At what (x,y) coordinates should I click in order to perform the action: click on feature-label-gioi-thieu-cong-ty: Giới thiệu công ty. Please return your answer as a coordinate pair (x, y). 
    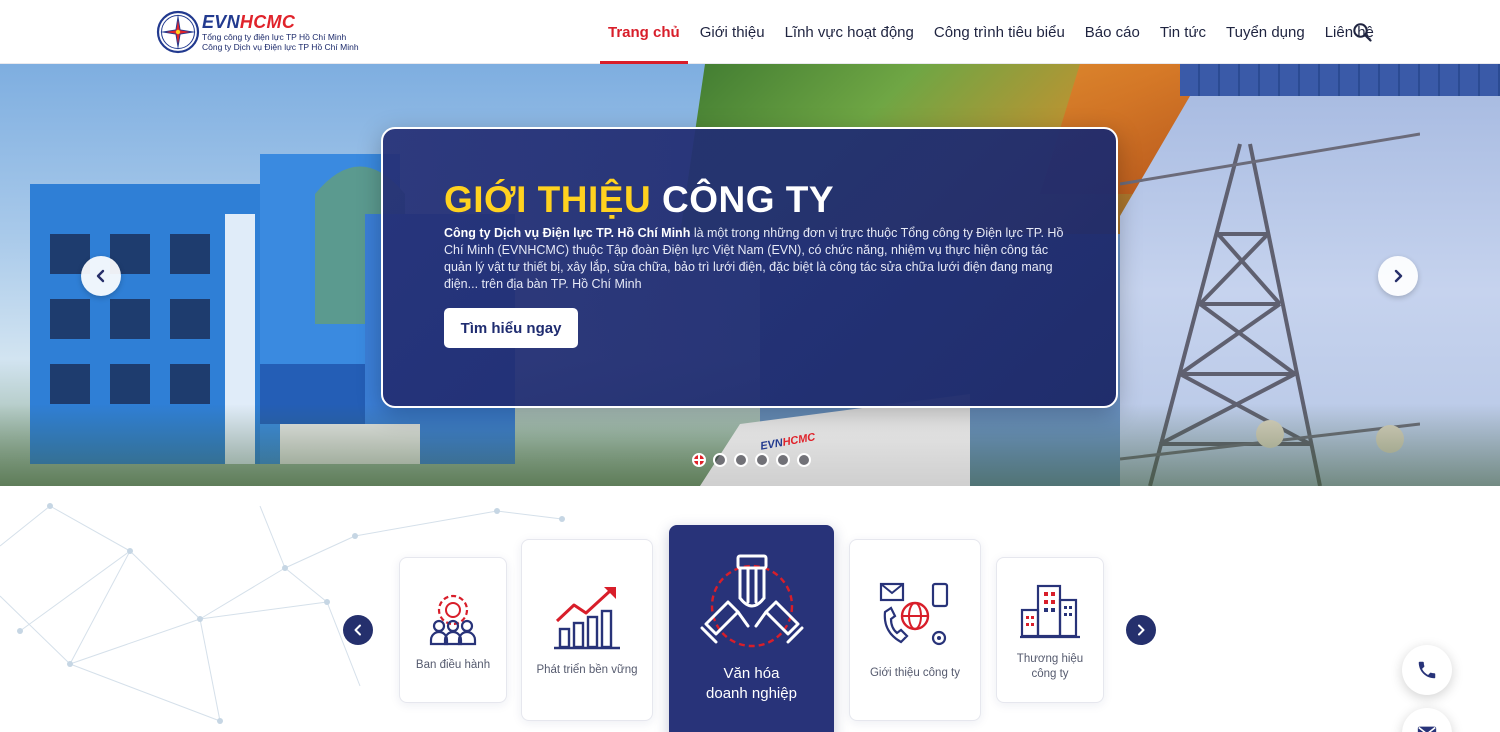
    Looking at the image, I should click on (914, 673).